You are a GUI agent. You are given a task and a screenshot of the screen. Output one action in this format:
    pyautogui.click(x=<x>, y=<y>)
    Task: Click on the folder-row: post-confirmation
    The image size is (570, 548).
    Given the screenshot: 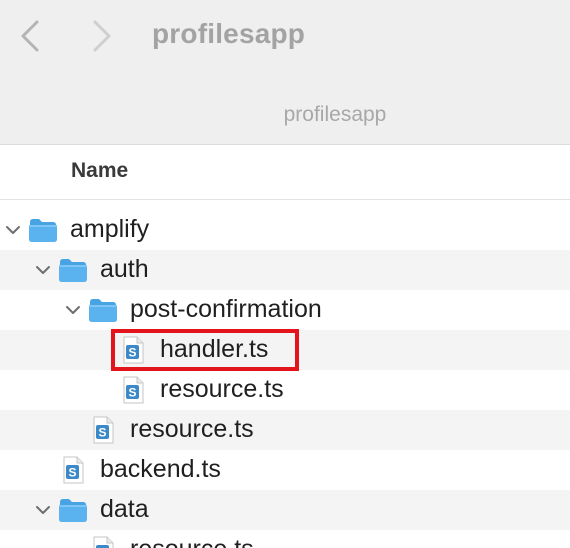 What is the action you would take?
    pyautogui.click(x=285, y=310)
    